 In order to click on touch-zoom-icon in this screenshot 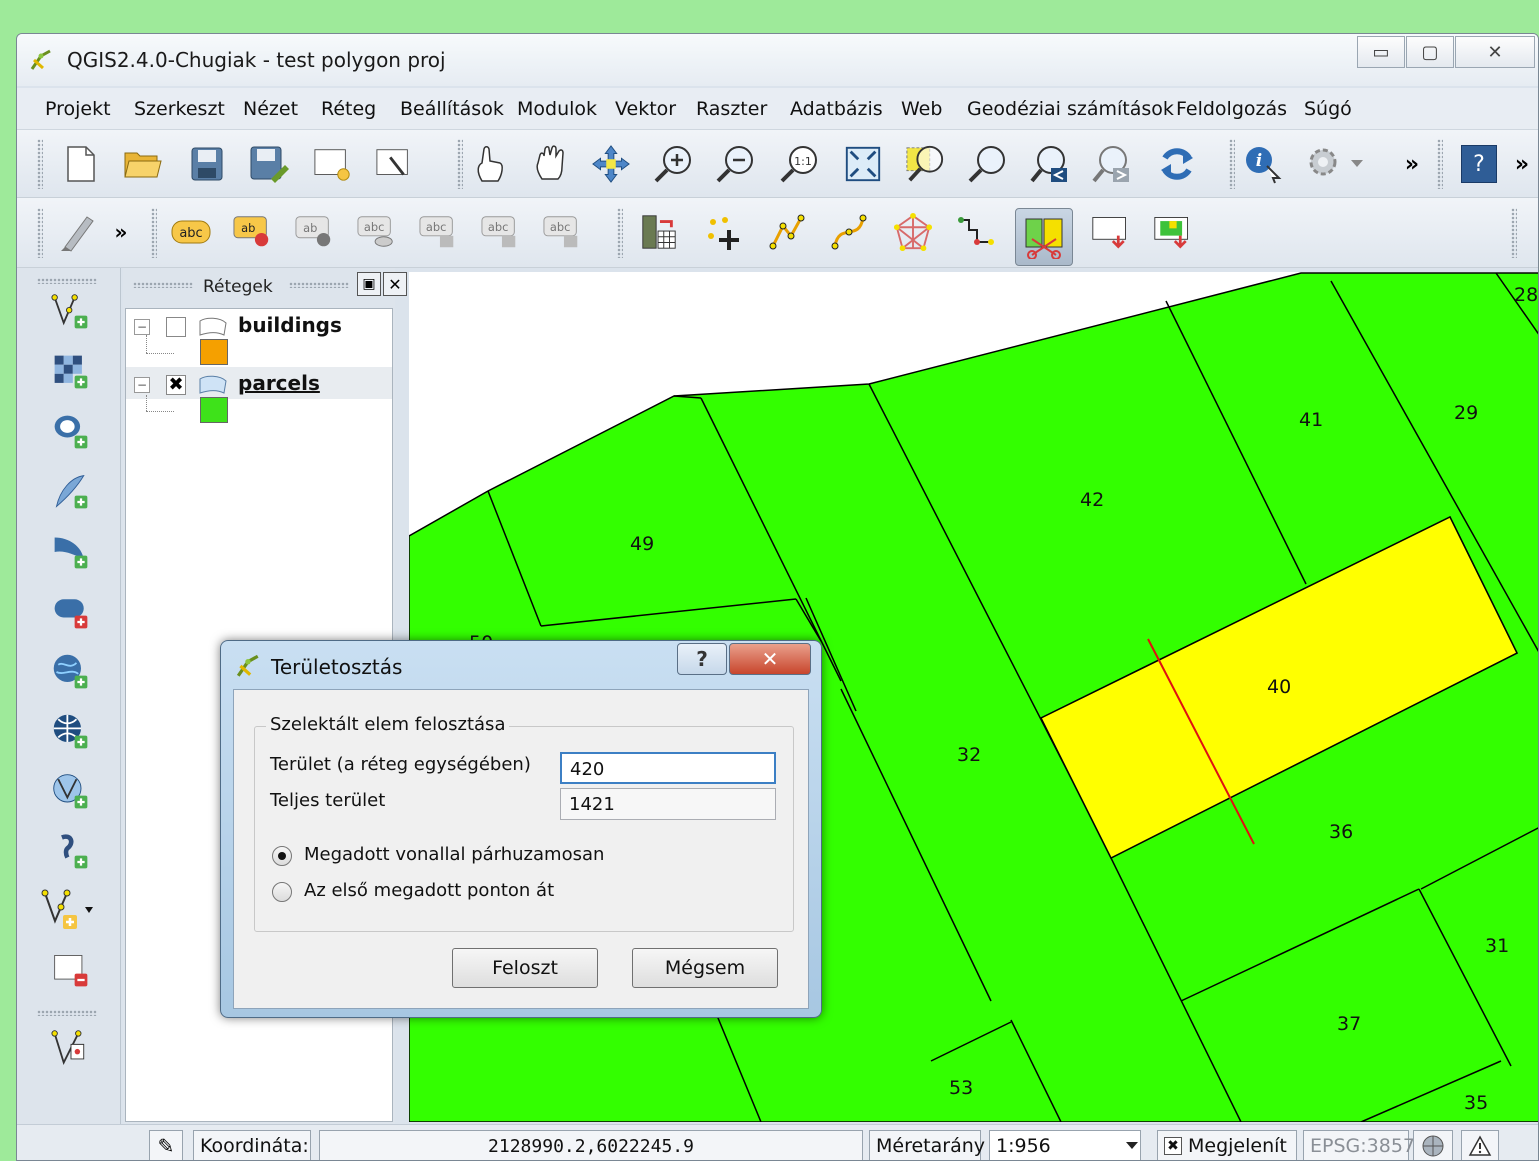, I will do `click(489, 164)`.